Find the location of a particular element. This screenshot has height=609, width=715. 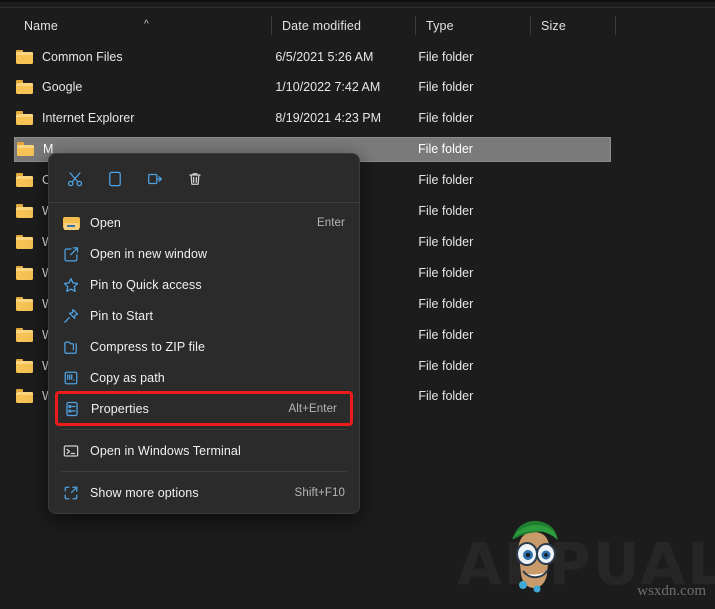

row-name: Common Files is located at coordinates (82, 56).